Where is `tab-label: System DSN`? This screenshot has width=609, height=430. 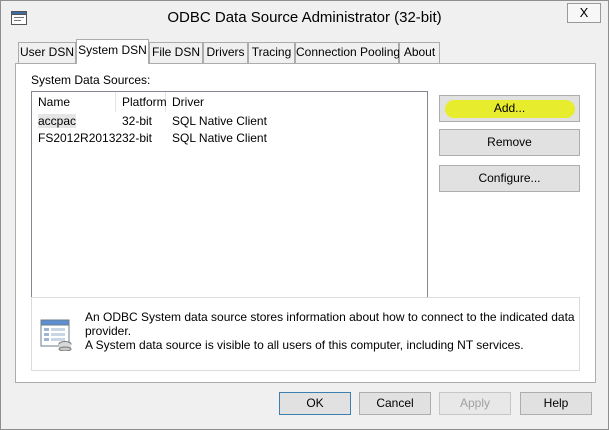
tab-label: System DSN is located at coordinates (112, 50).